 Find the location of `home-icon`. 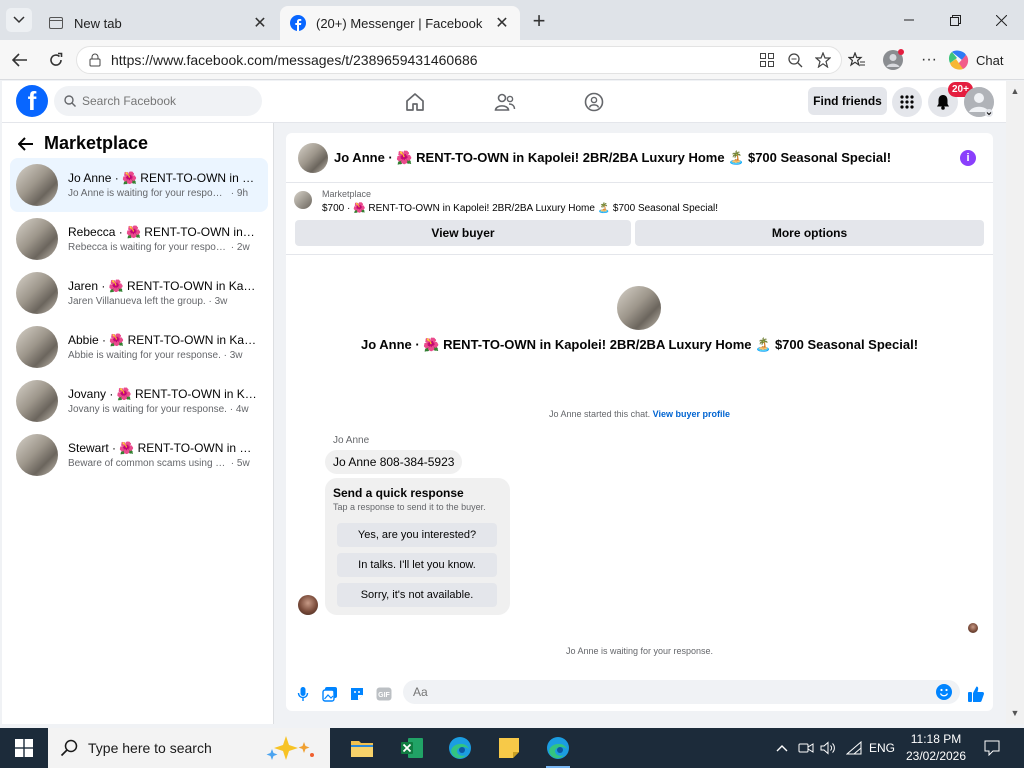

home-icon is located at coordinates (415, 102).